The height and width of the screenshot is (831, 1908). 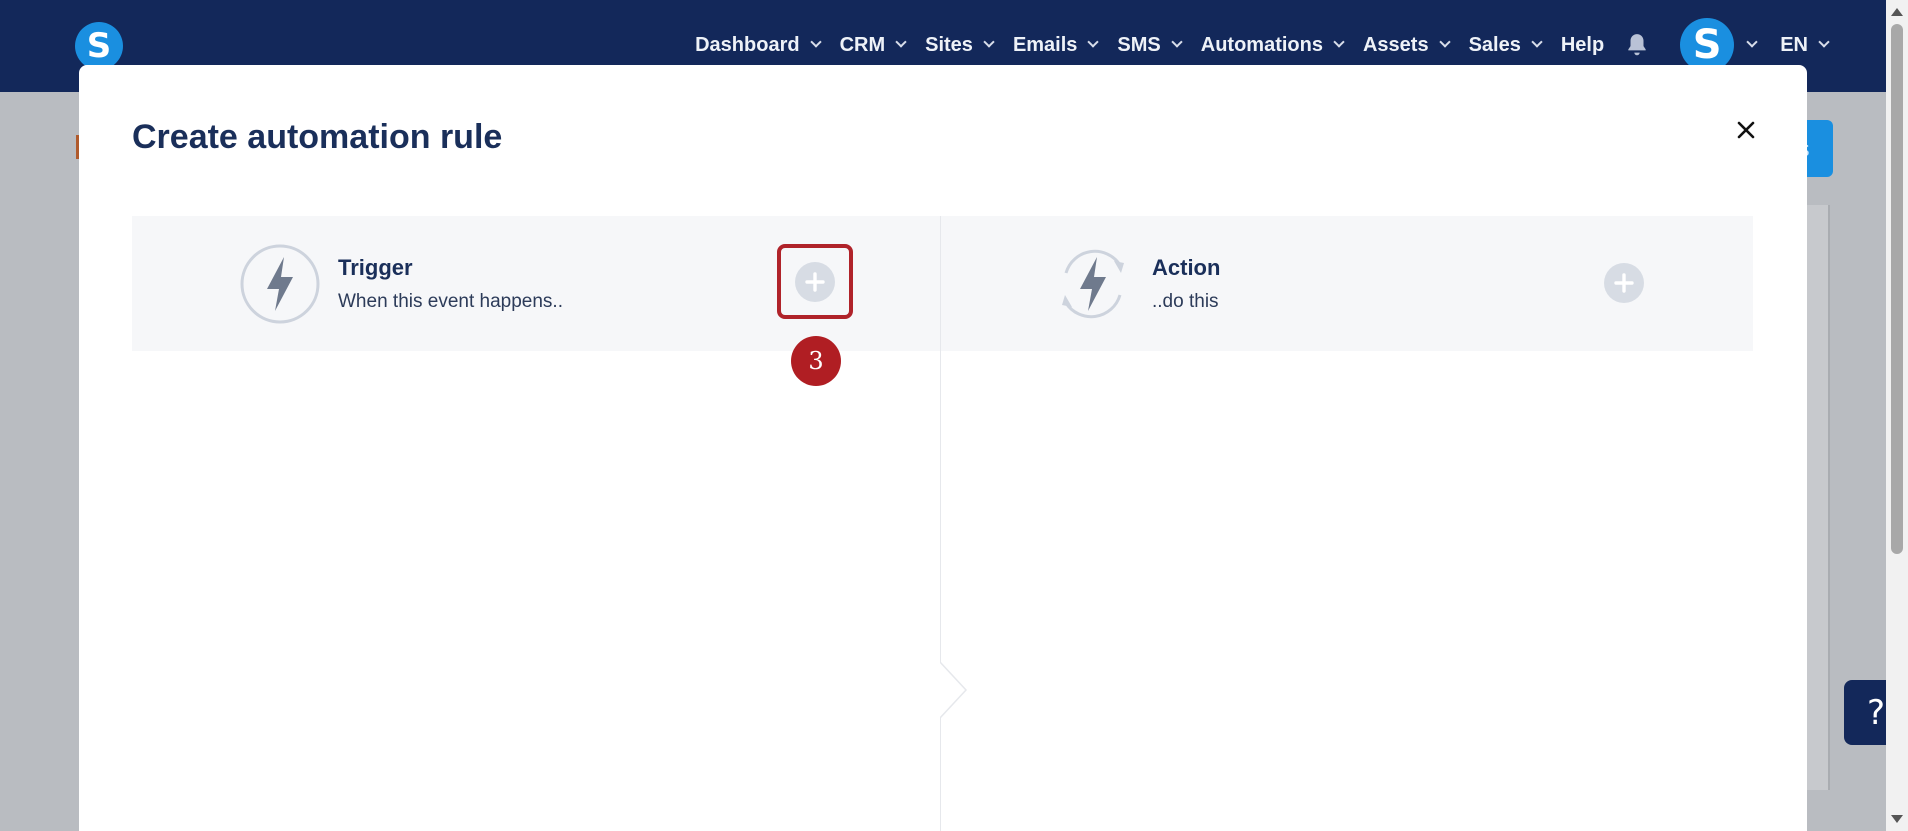 What do you see at coordinates (1707, 45) in the screenshot?
I see `user-avatar: S` at bounding box center [1707, 45].